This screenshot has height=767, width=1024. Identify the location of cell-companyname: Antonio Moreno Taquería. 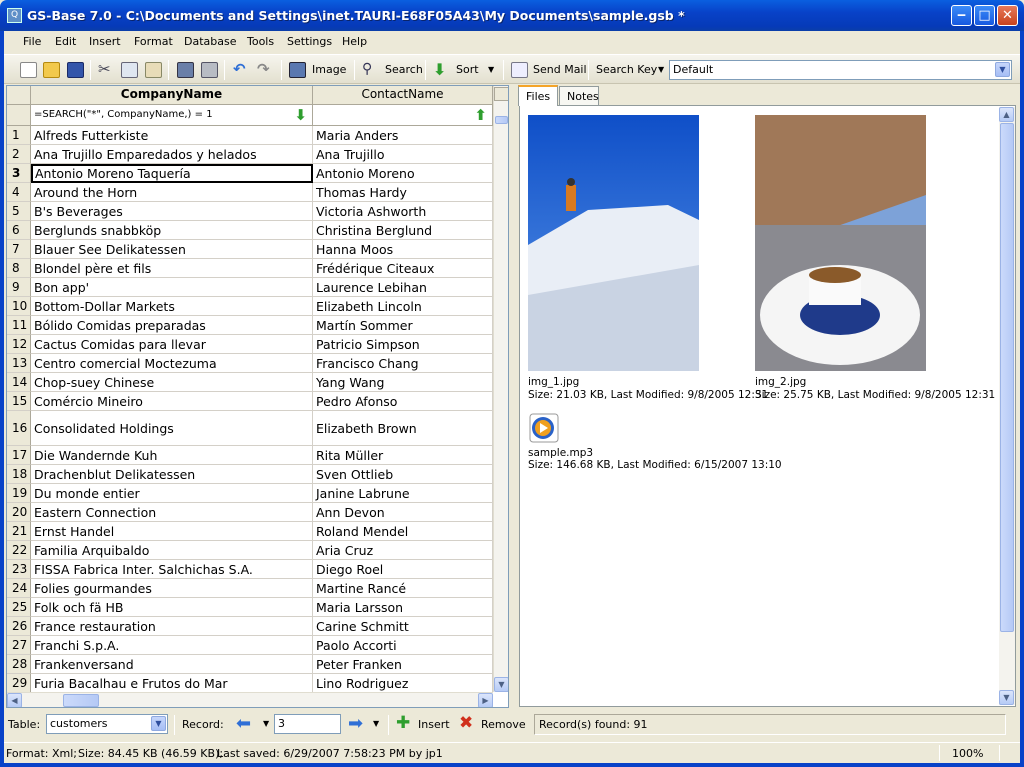
(172, 173).